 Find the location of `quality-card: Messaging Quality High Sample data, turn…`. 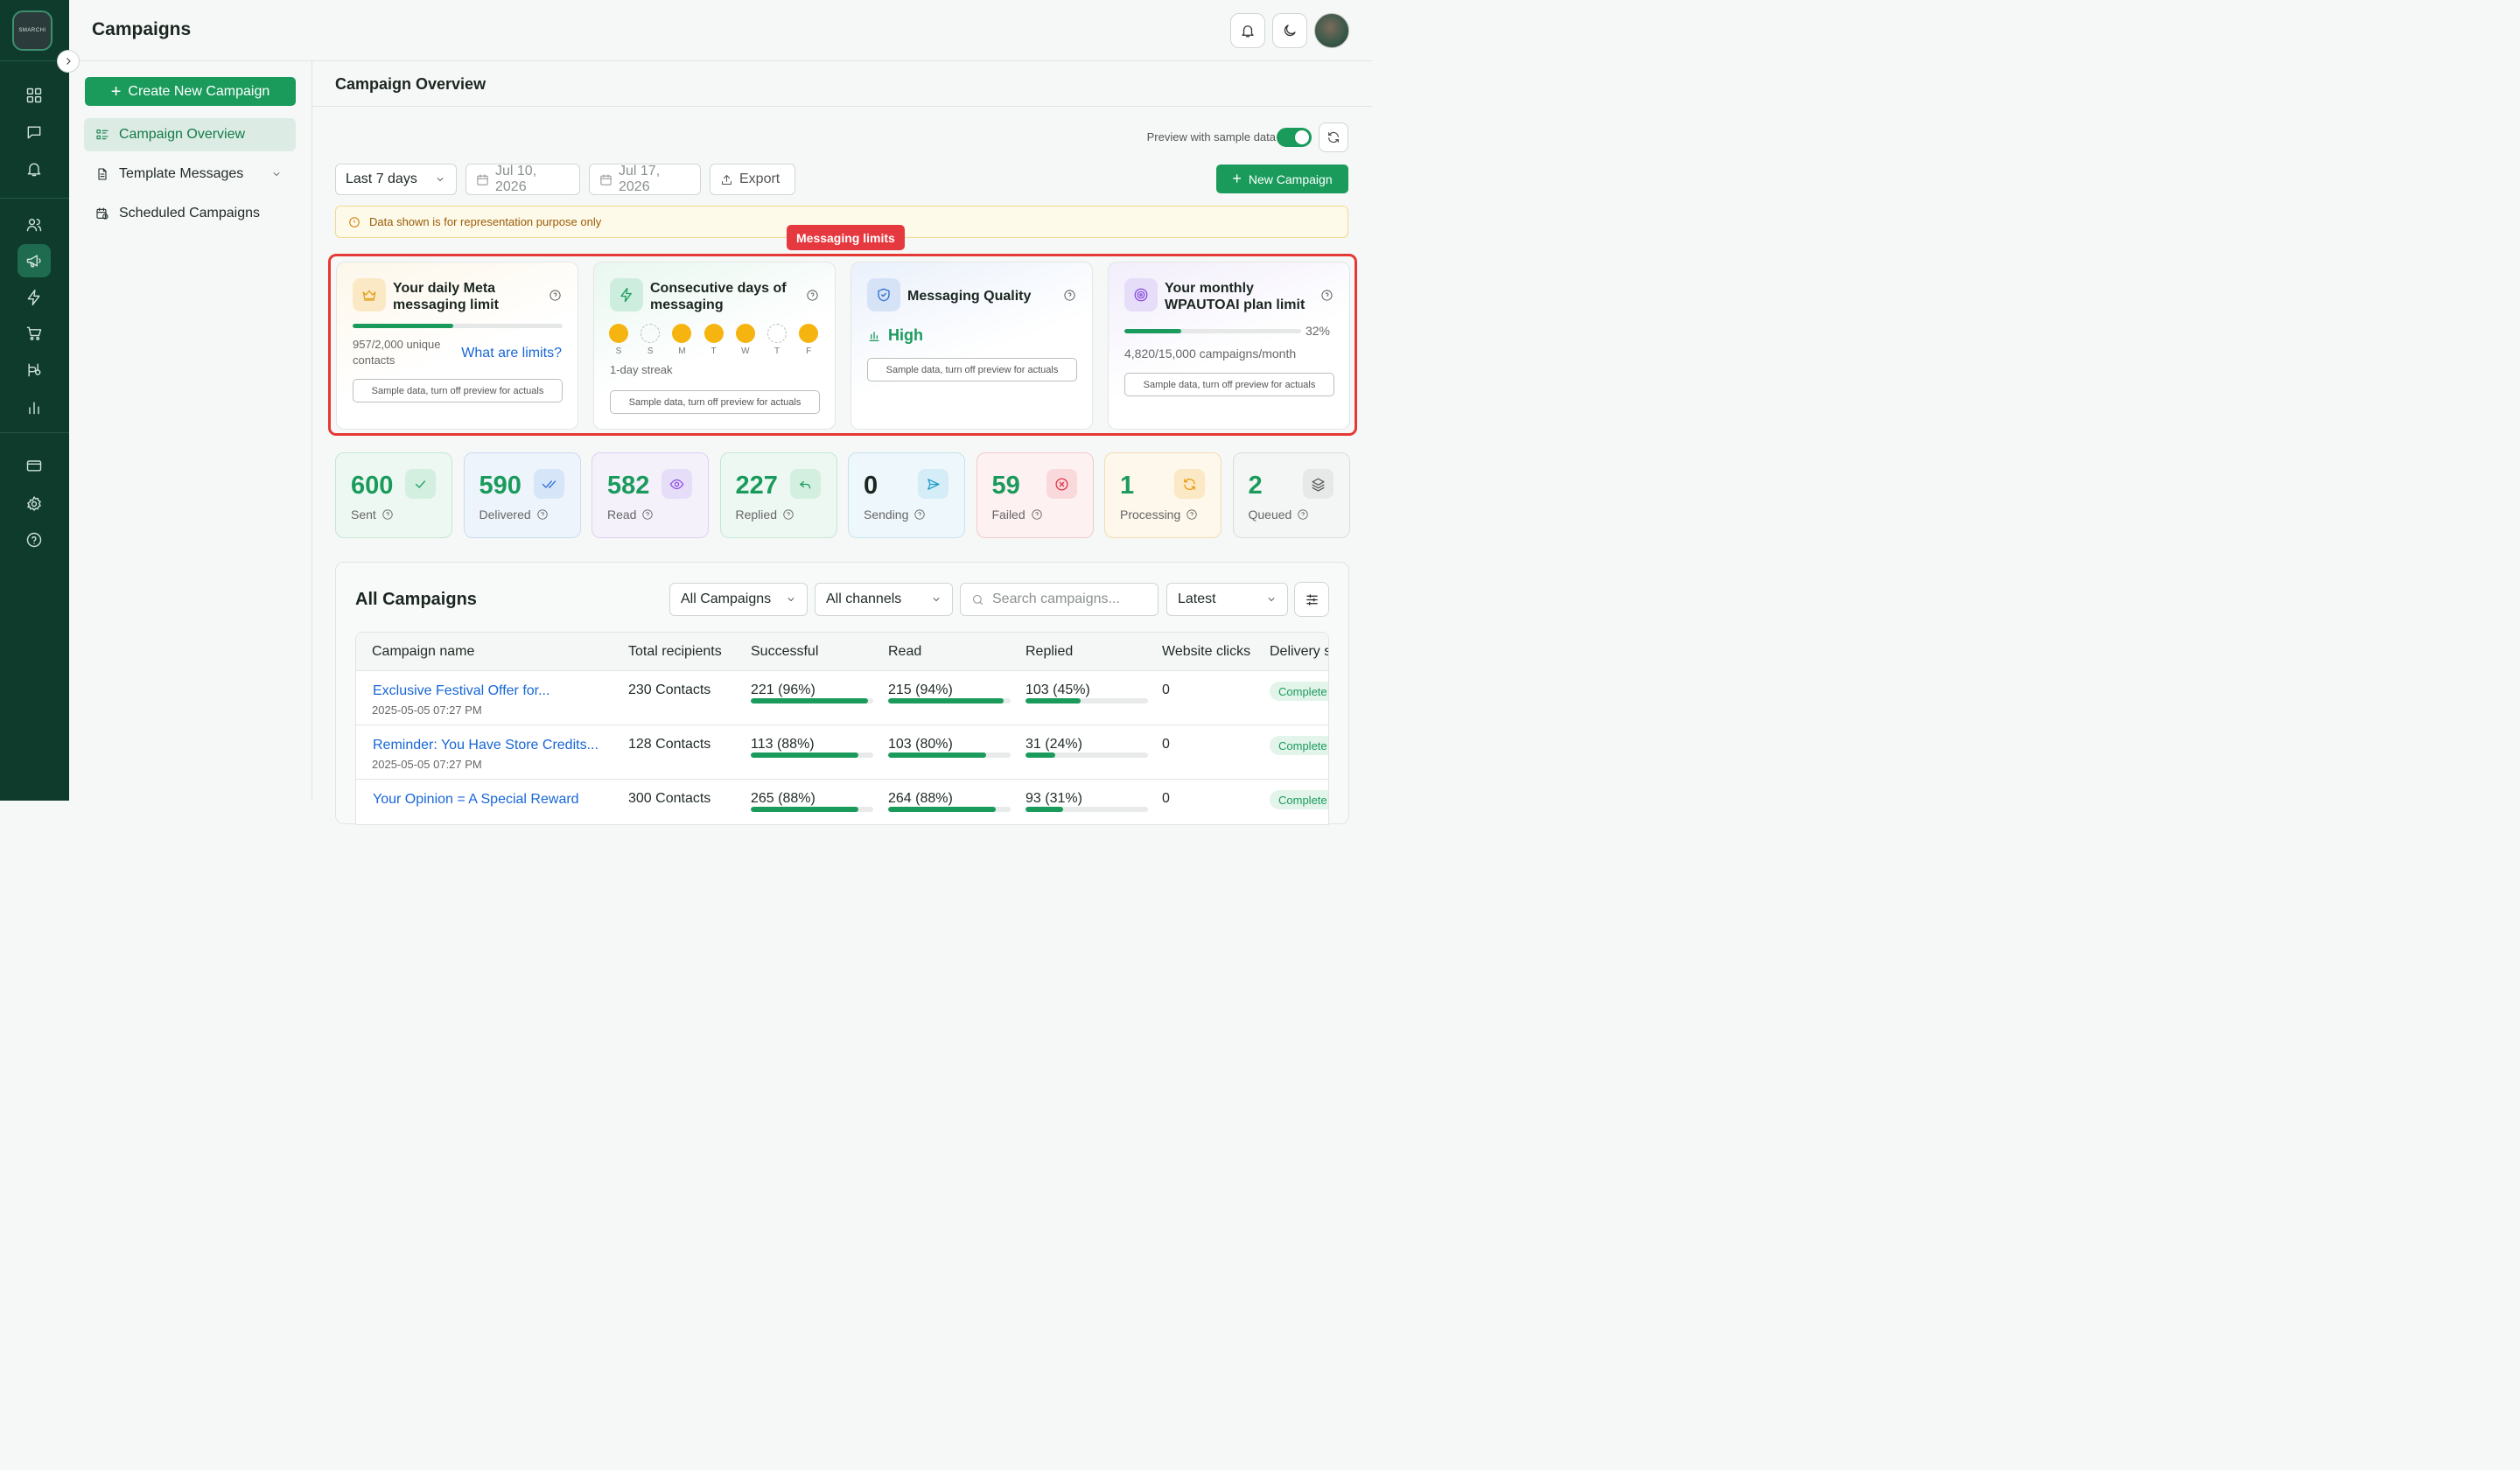

quality-card: Messaging Quality High Sample data, turn… is located at coordinates (971, 346).